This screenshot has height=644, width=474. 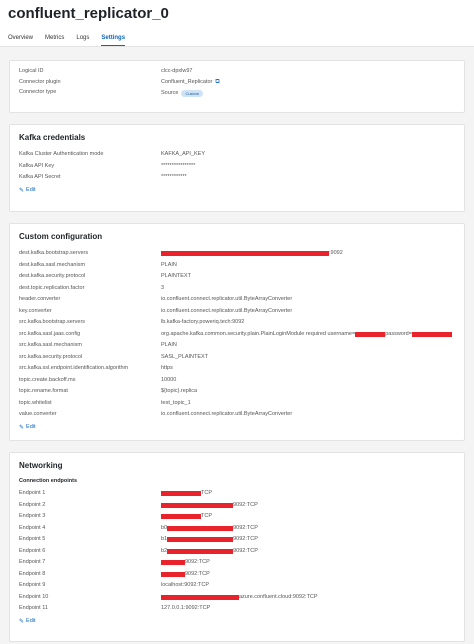 What do you see at coordinates (40, 81) in the screenshot?
I see `summary-key: Connector plugin` at bounding box center [40, 81].